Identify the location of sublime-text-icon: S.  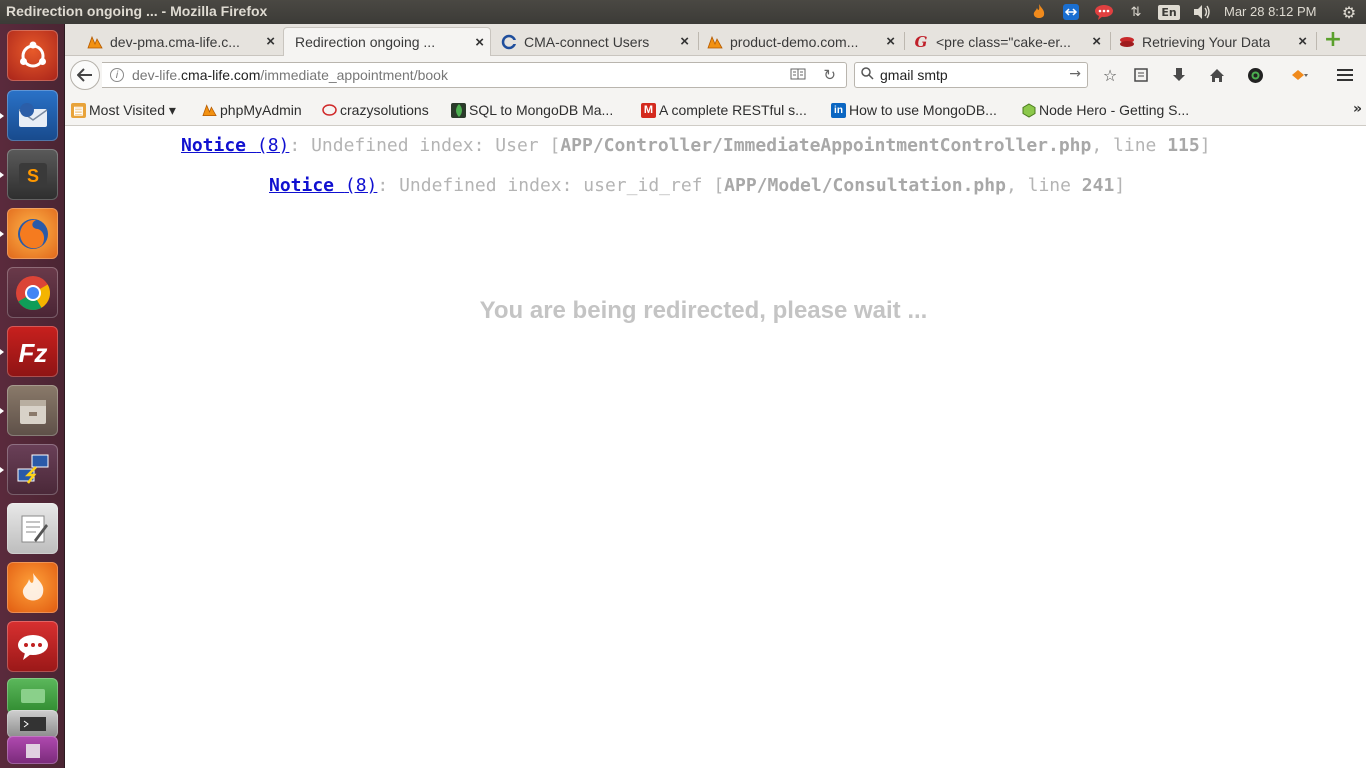
(32, 174).